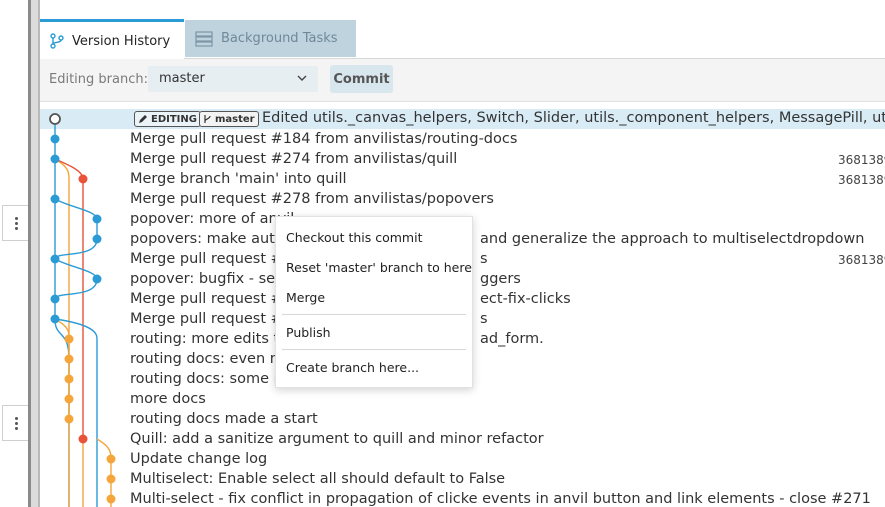  I want to click on tasks-icon, so click(204, 38).